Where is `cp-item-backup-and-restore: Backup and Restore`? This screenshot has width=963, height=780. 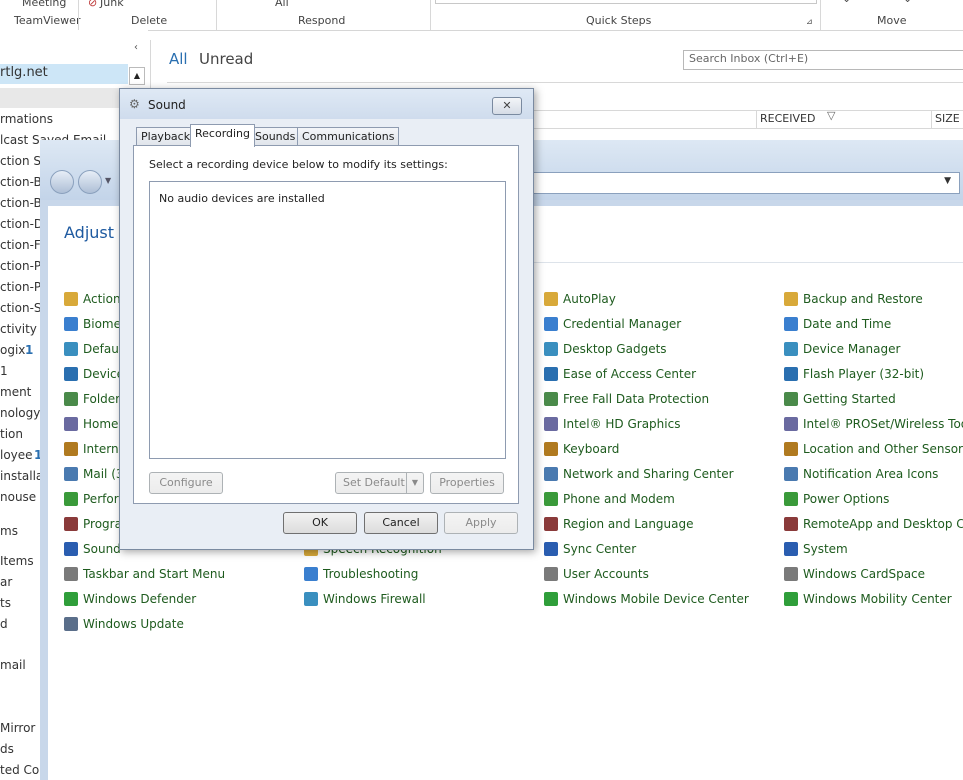 cp-item-backup-and-restore: Backup and Restore is located at coordinates (853, 299).